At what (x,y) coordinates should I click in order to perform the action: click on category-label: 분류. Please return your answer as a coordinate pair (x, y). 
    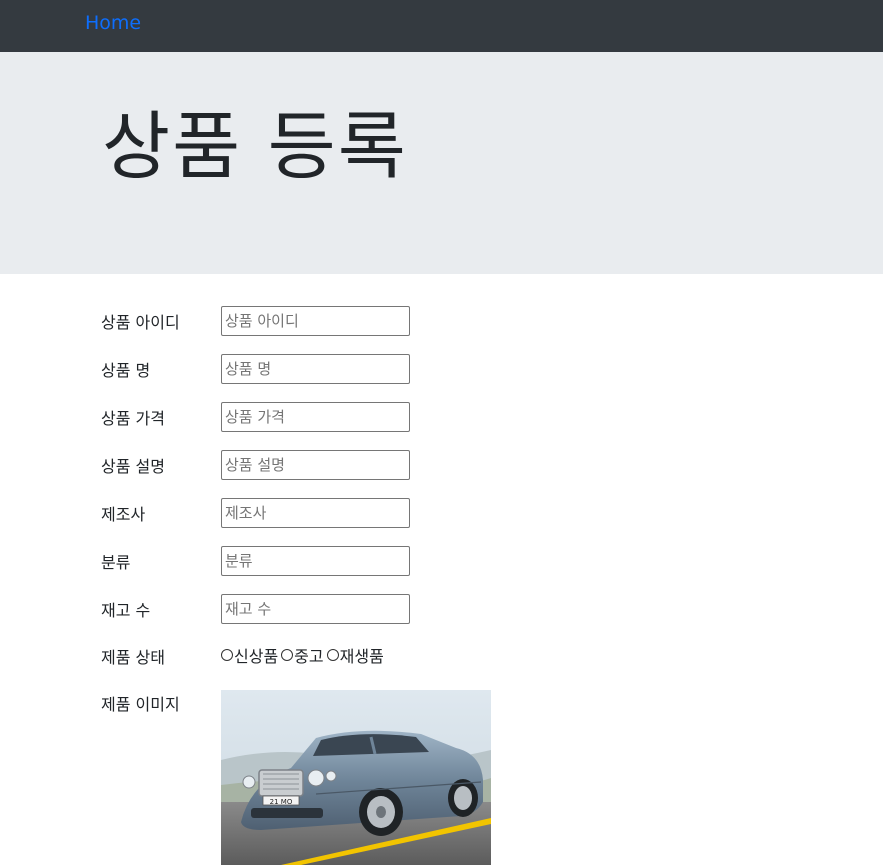
    Looking at the image, I should click on (116, 562).